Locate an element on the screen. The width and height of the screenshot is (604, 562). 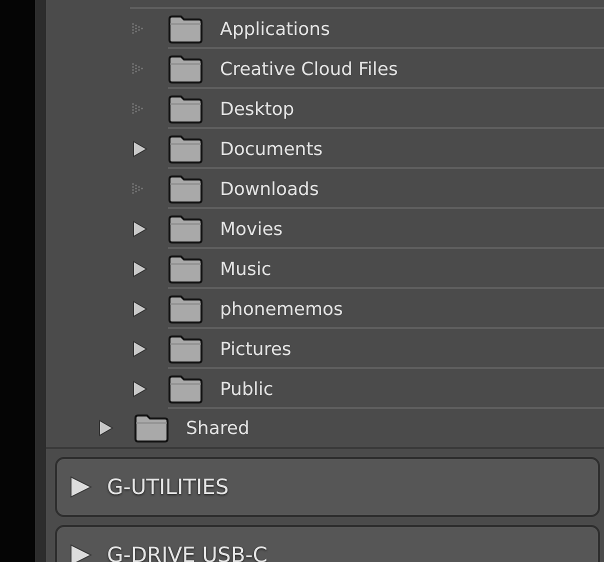
folder-name: Shared is located at coordinates (218, 428).